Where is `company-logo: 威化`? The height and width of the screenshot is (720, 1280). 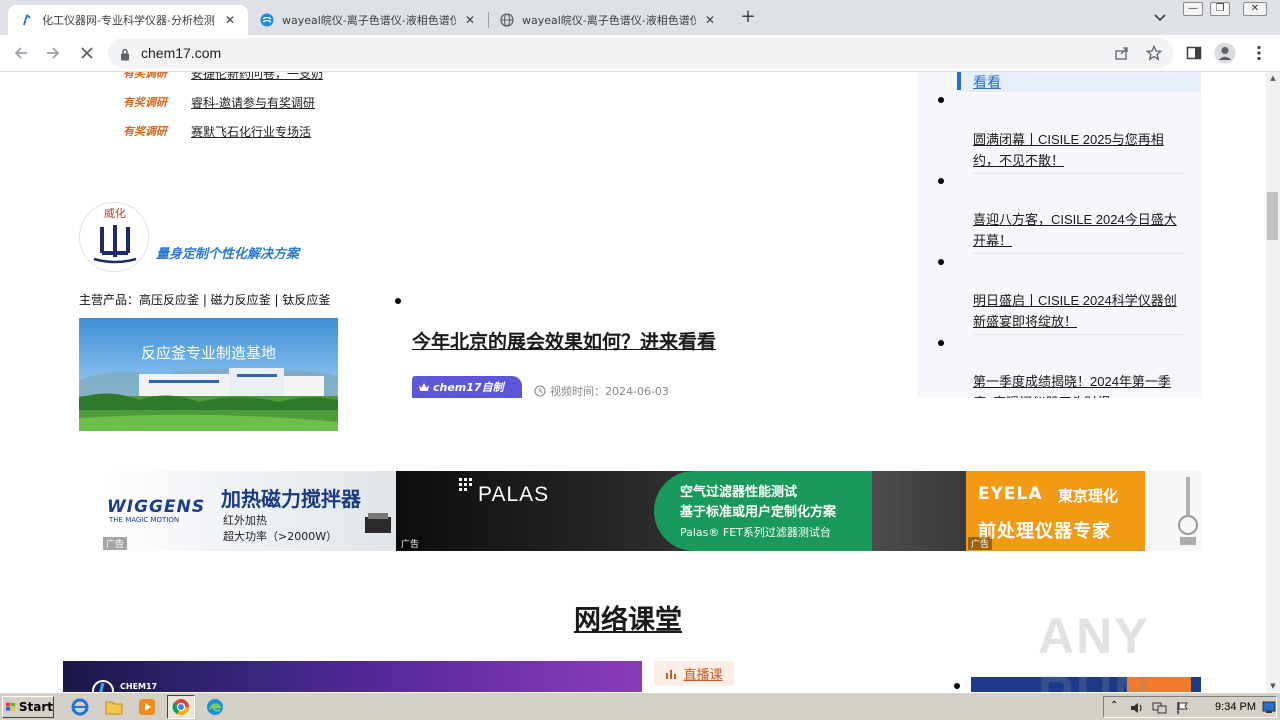 company-logo: 威化 is located at coordinates (114, 237).